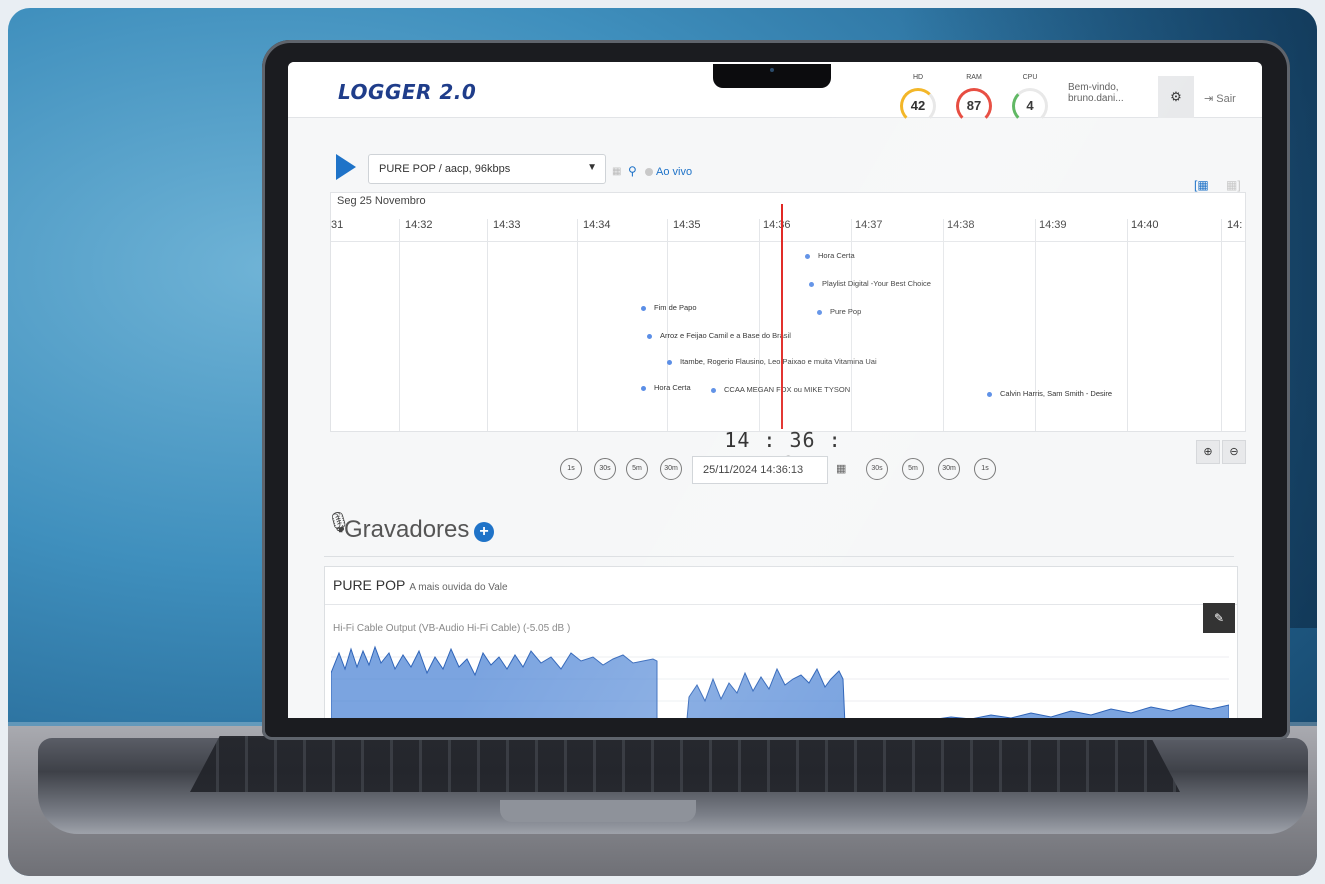 The height and width of the screenshot is (884, 1325). What do you see at coordinates (1201, 185) in the screenshot?
I see `calendar-view-icon: [▦` at bounding box center [1201, 185].